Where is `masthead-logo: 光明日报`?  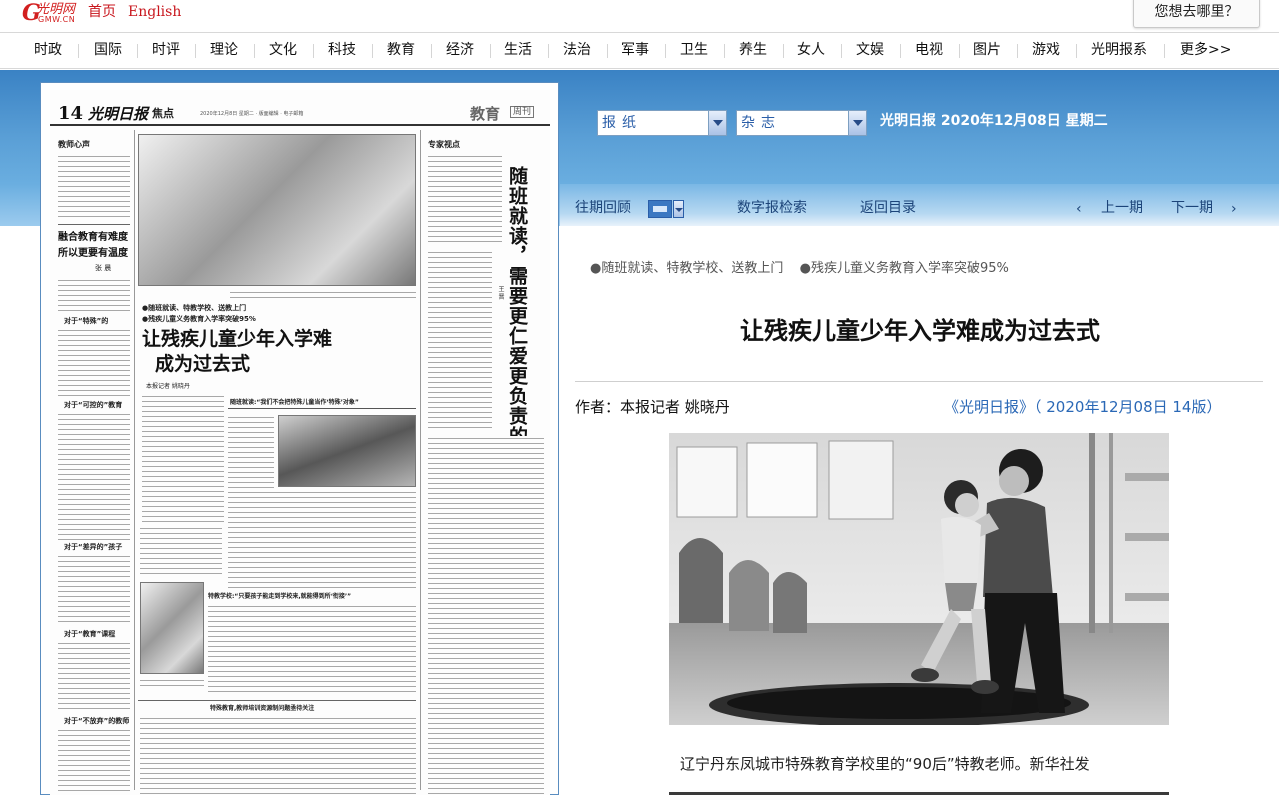
masthead-logo: 光明日报 is located at coordinates (118, 114).